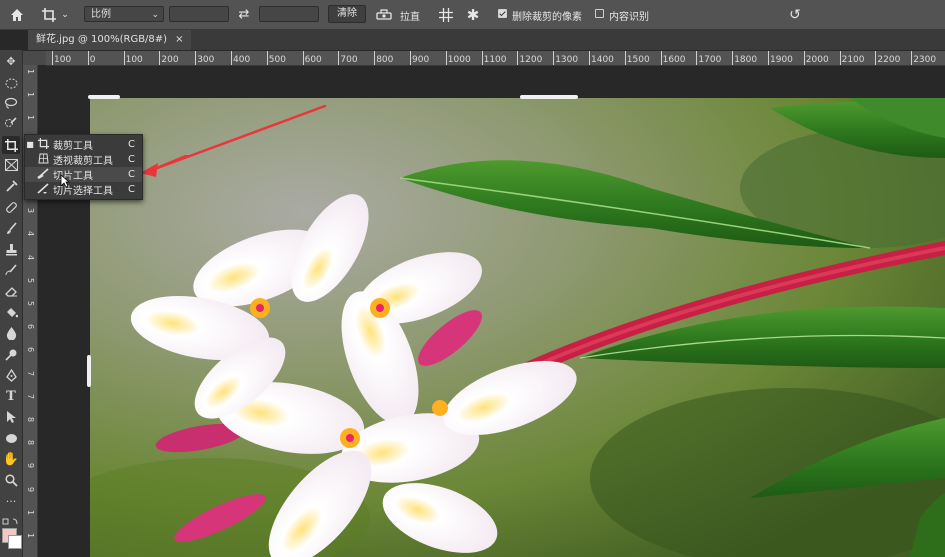 The width and height of the screenshot is (945, 557). I want to click on paint-bucket-tool-icon, so click(11, 312).